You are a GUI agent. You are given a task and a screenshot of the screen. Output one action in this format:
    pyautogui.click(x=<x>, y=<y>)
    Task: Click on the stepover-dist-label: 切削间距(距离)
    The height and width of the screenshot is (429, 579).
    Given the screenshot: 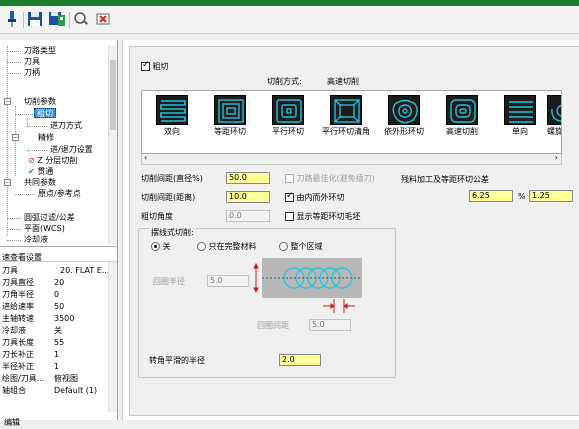 What is the action you would take?
    pyautogui.click(x=168, y=197)
    